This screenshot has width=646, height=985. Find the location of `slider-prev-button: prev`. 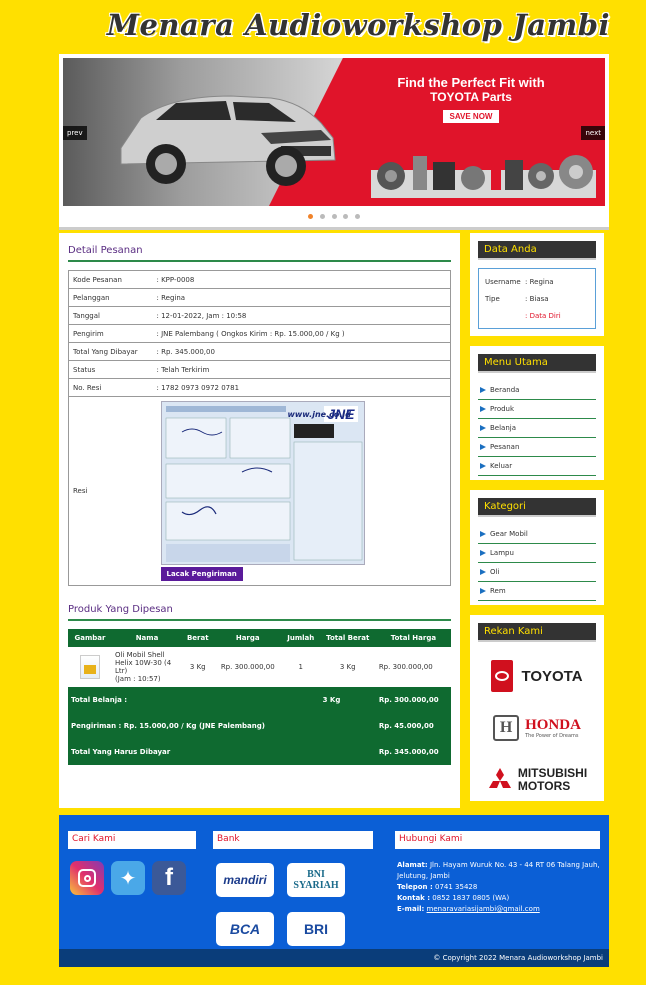

slider-prev-button: prev is located at coordinates (75, 133).